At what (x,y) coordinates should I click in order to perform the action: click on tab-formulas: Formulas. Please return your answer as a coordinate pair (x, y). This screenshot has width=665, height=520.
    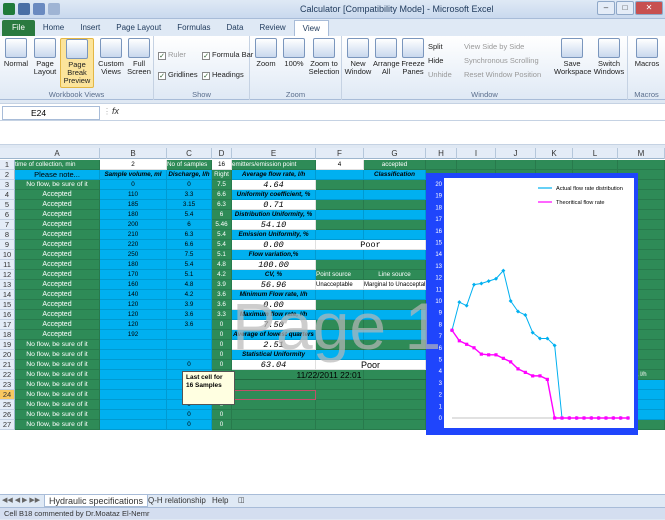
    Looking at the image, I should click on (193, 28).